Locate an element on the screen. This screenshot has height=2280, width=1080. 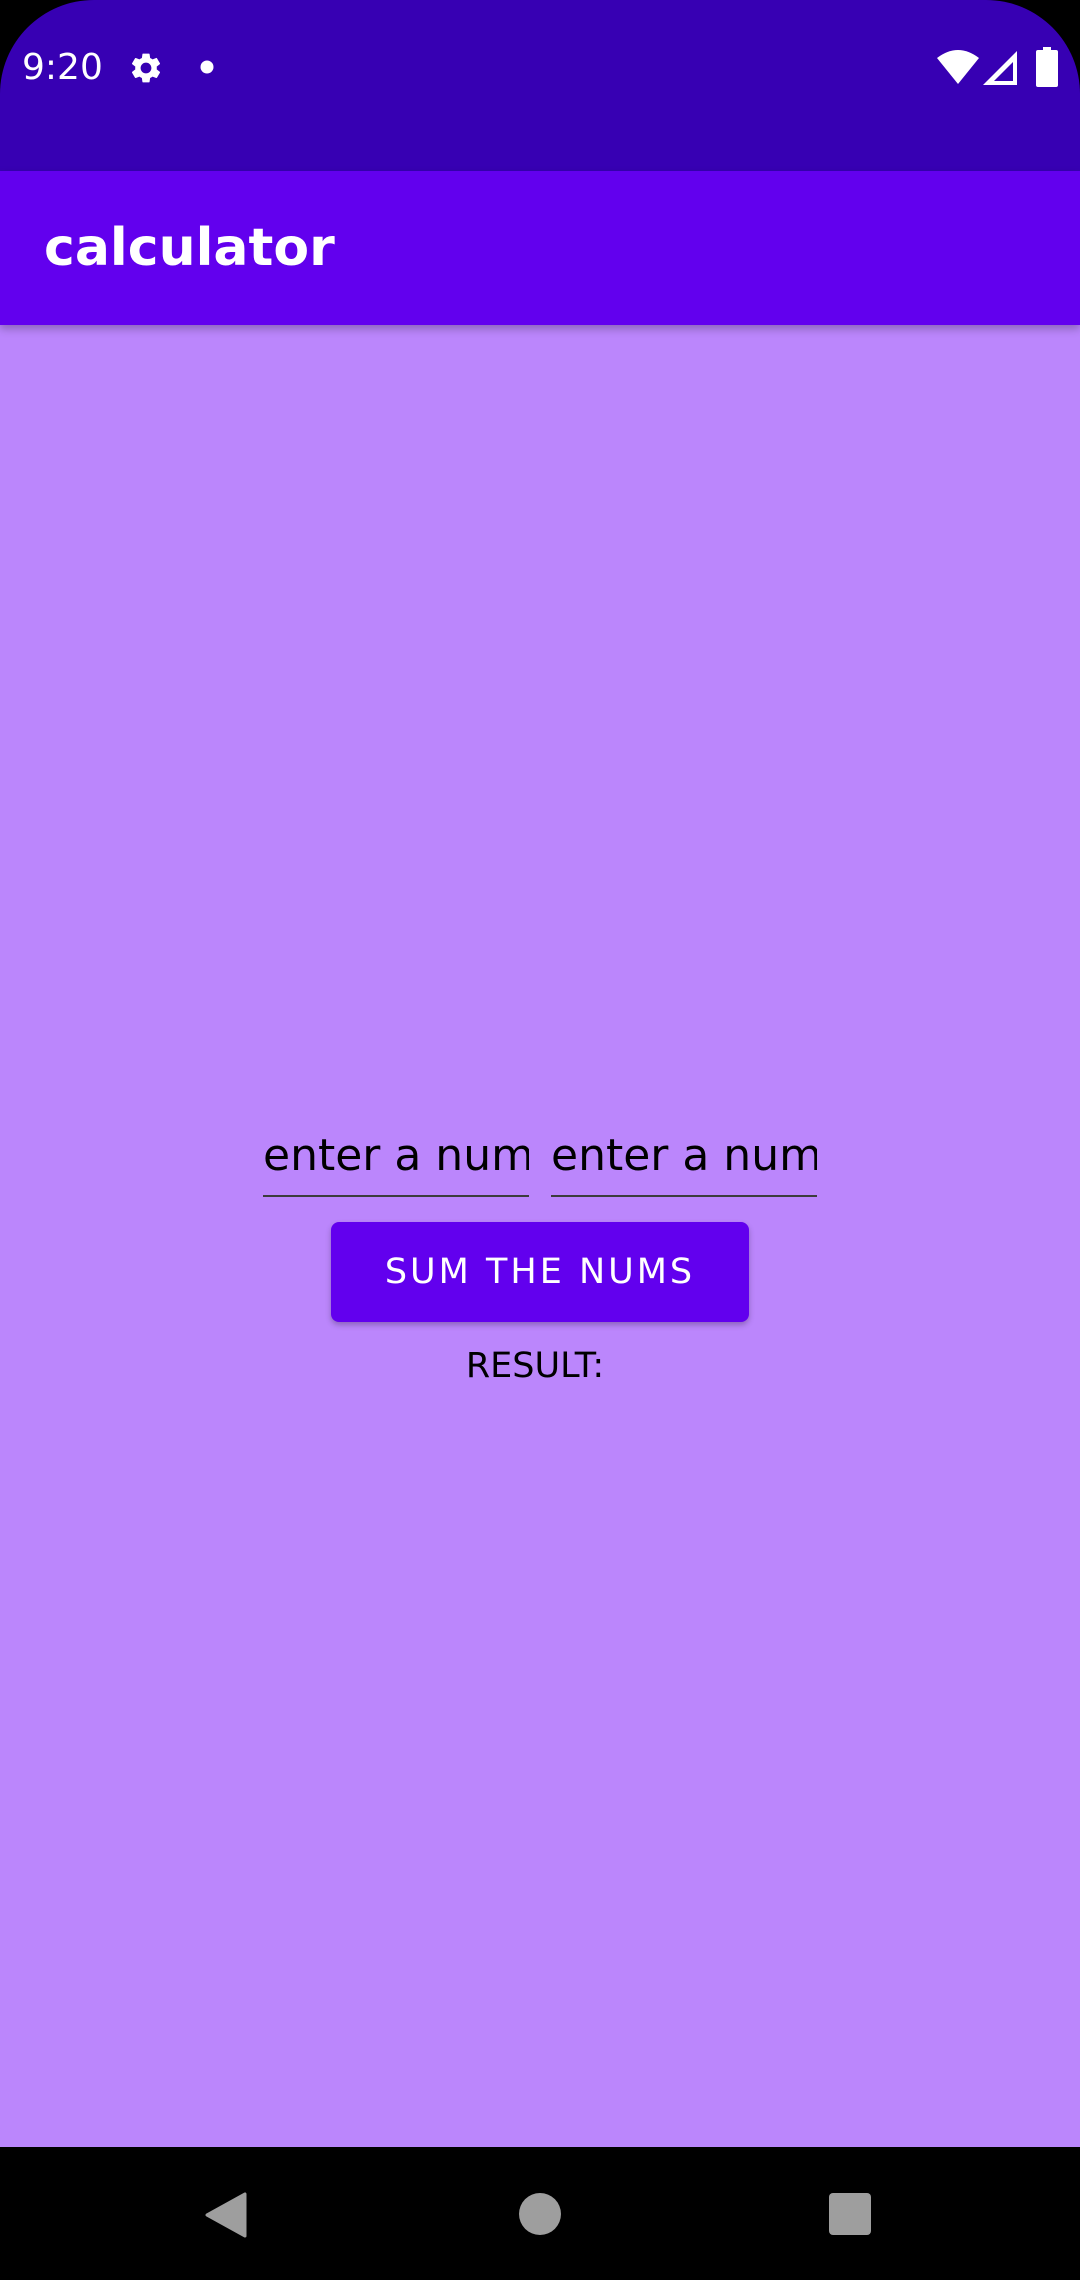
first-number-input is located at coordinates (396, 1156).